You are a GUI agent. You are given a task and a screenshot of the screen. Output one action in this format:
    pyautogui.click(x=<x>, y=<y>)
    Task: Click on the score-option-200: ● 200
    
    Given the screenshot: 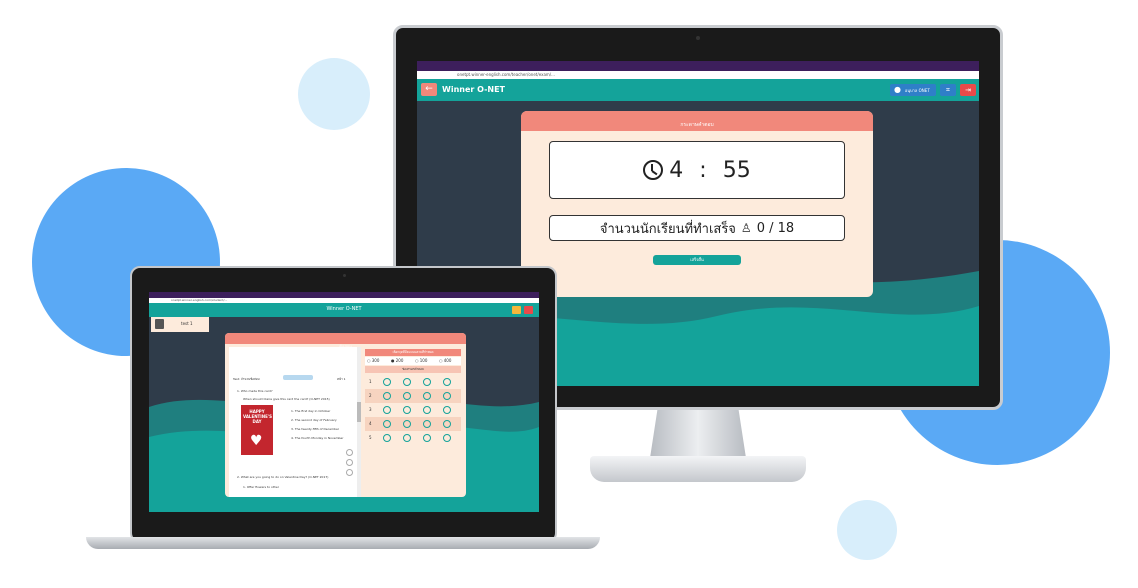 What is the action you would take?
    pyautogui.click(x=397, y=360)
    